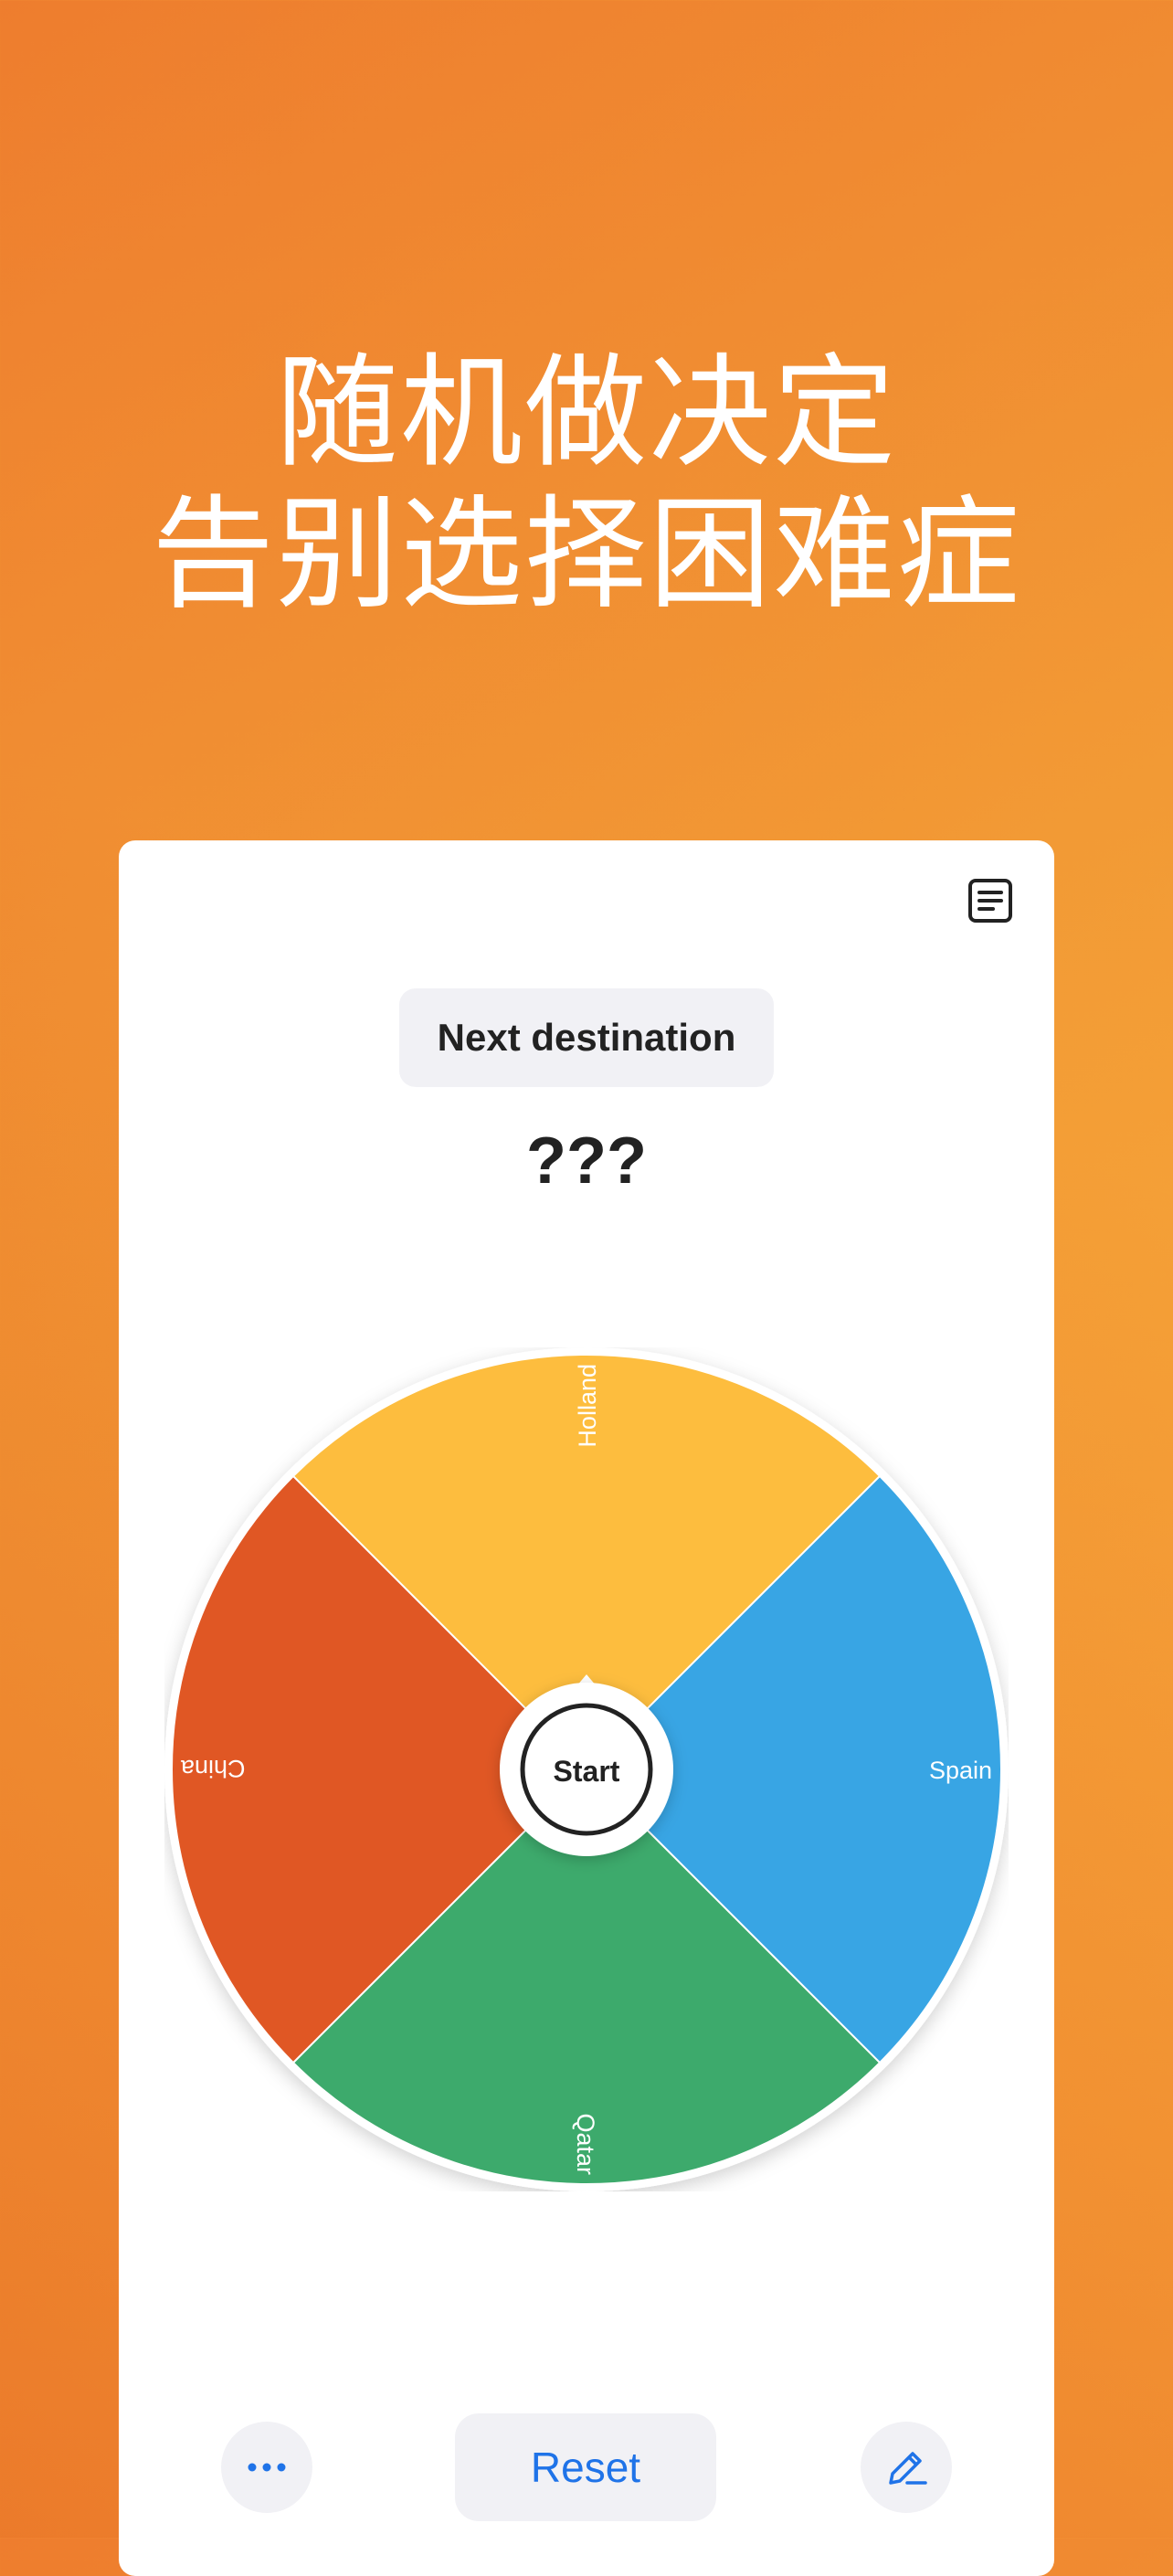 The height and width of the screenshot is (2576, 1173). What do you see at coordinates (960, 1770) in the screenshot?
I see `wheel-label-spain: Spain` at bounding box center [960, 1770].